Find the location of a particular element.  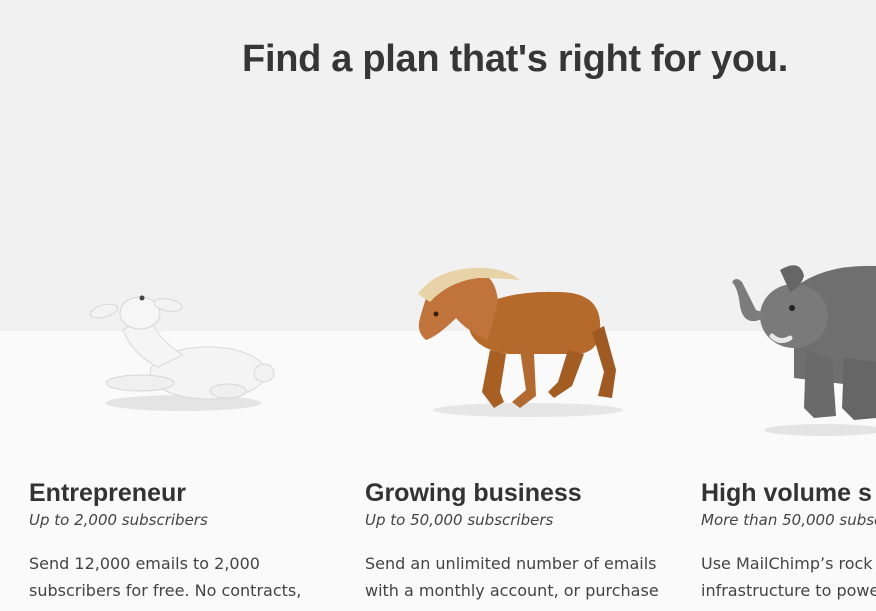

lamb-figurine-icon is located at coordinates (183, 350).